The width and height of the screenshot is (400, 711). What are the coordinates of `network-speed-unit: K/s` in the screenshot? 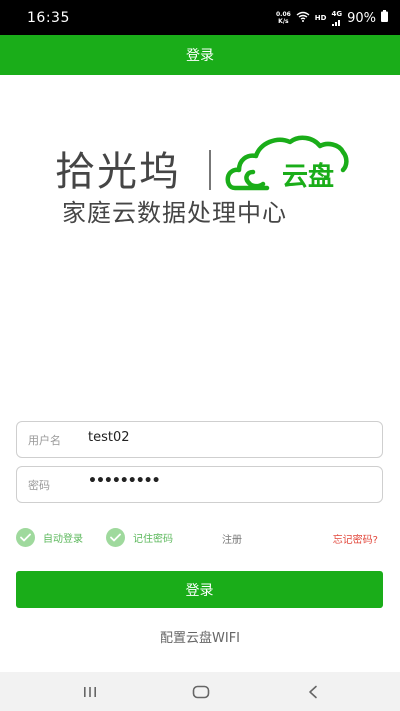 It's located at (283, 21).